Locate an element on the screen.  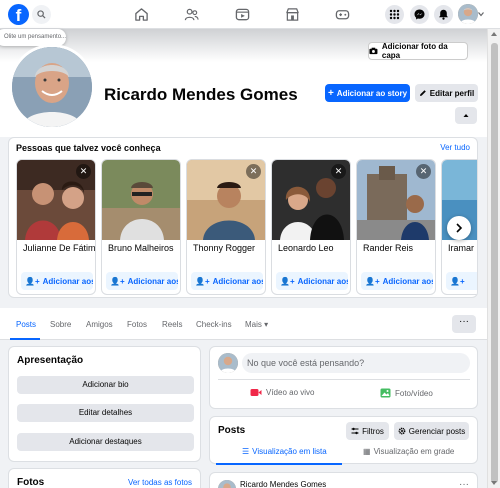
suggestion-photo is located at coordinates (141, 200).